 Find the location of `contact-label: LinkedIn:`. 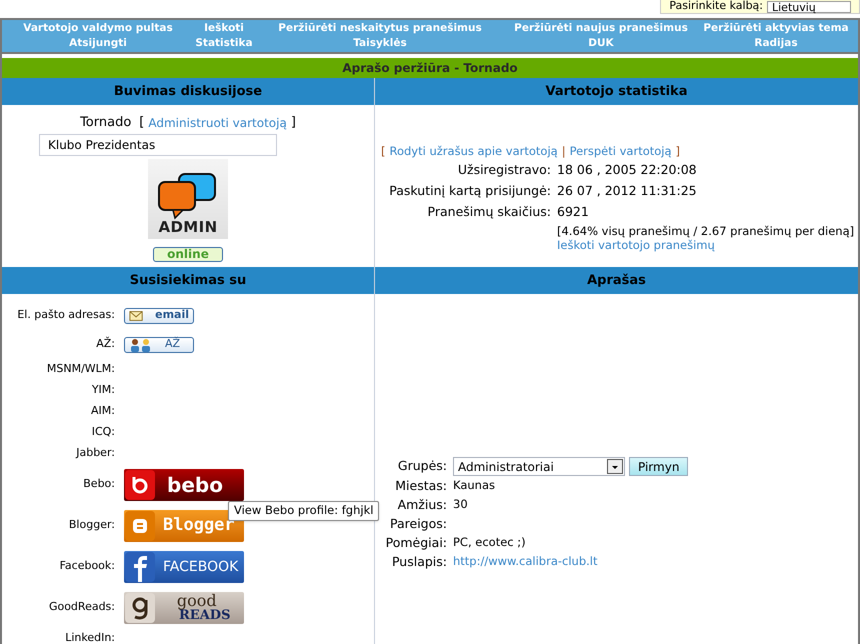

contact-label: LinkedIn: is located at coordinates (89, 637).